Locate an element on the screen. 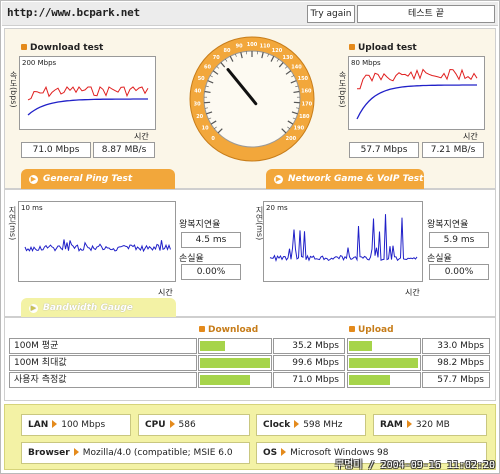 The image size is (500, 474). upload-title: Upload test is located at coordinates (383, 48).